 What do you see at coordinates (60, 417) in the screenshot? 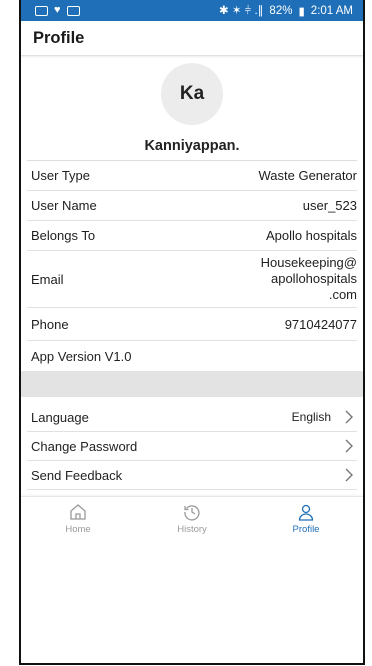
I see `setting-label: Language` at bounding box center [60, 417].